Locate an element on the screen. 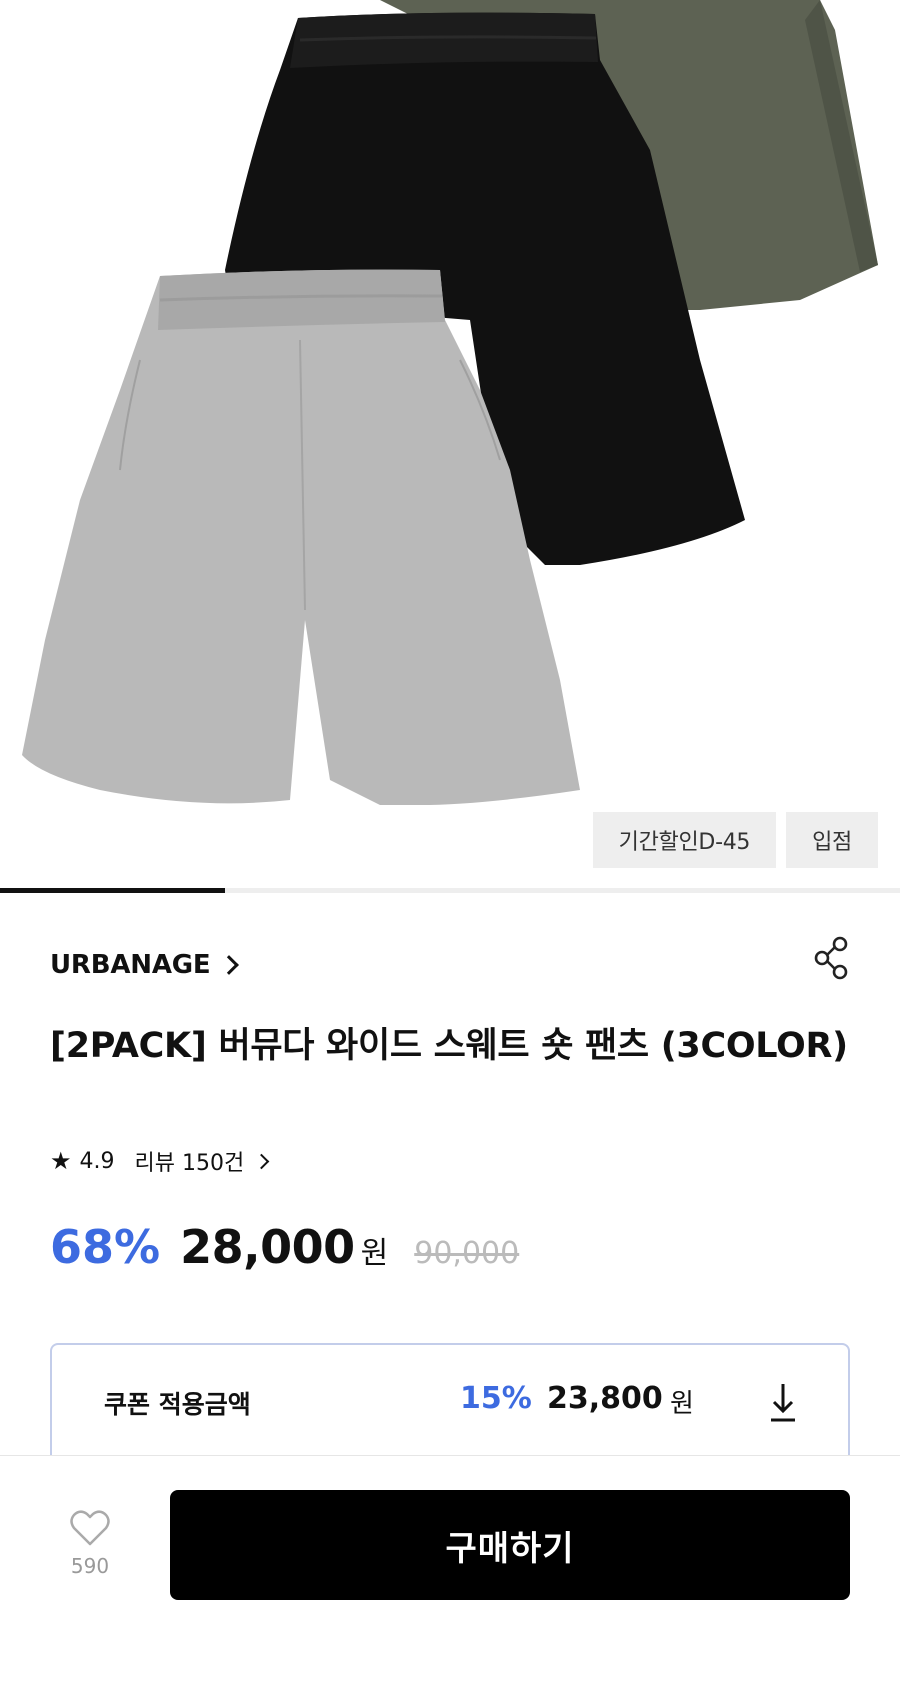 The image size is (900, 1705). coupon-price: 23,800 is located at coordinates (605, 1398).